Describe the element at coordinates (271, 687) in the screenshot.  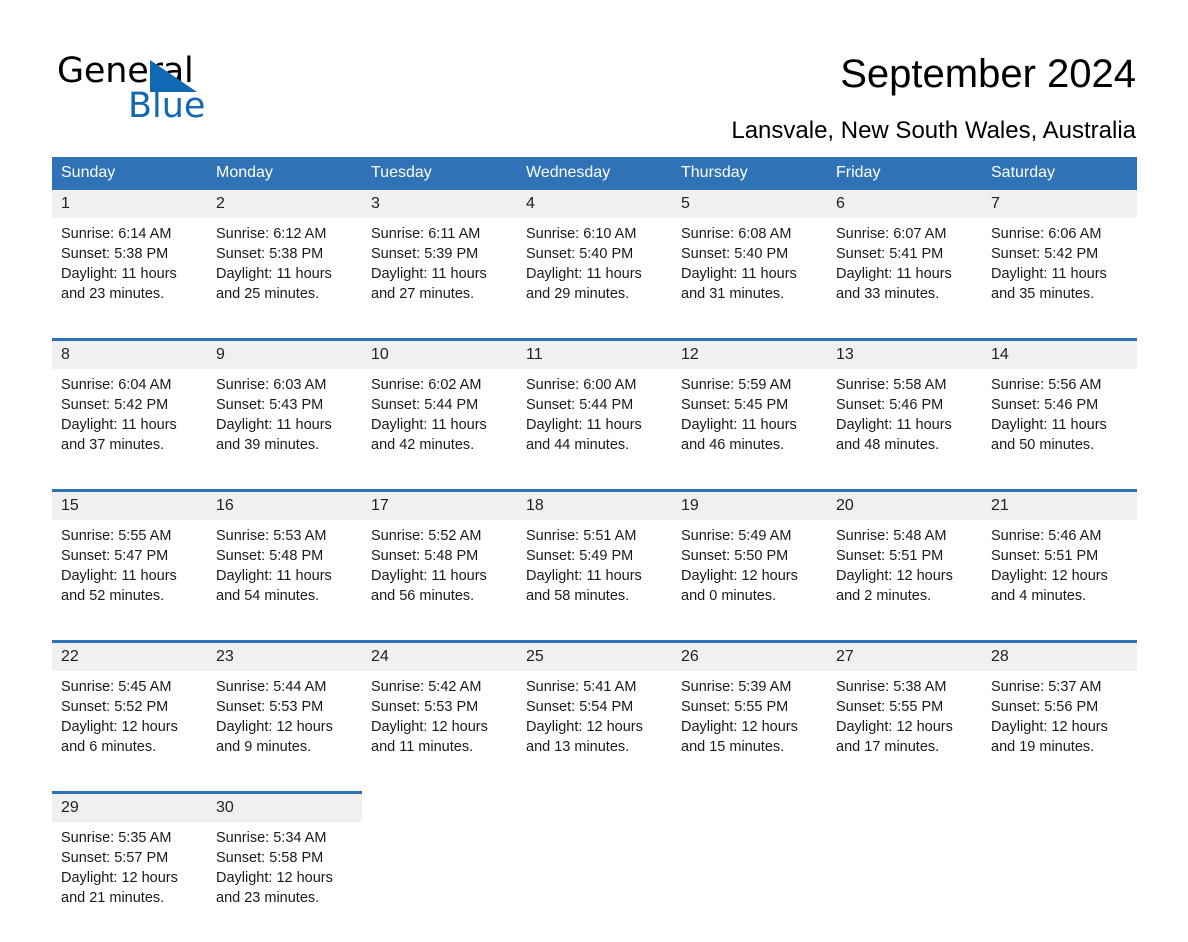
I see `sunrise-text: Sunrise: 5:44 AM` at that location.